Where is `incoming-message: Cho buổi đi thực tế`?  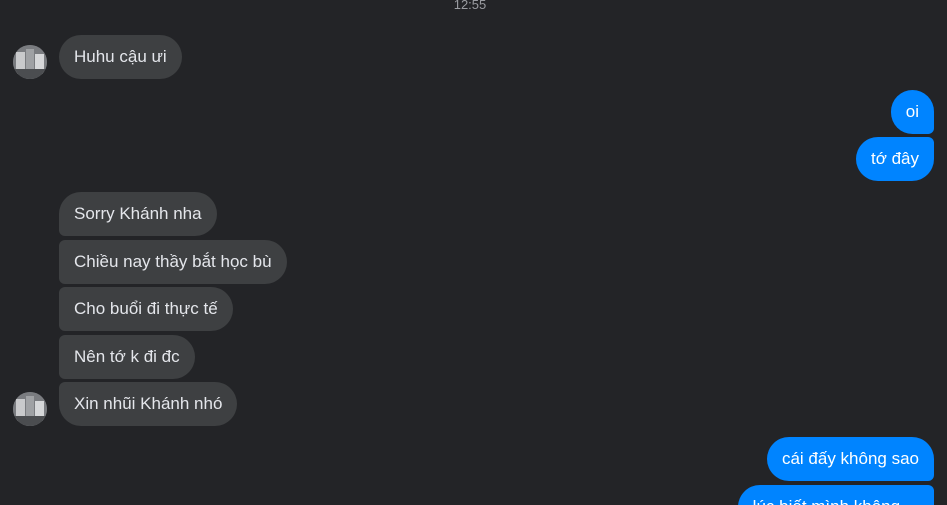
incoming-message: Cho buổi đi thực tế is located at coordinates (146, 309).